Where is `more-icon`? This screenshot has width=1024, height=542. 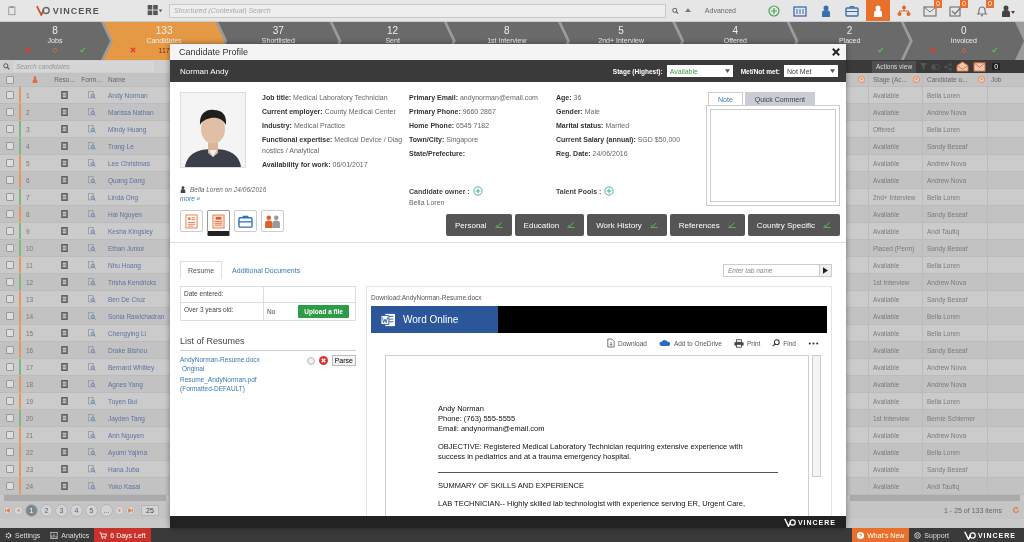
more-icon is located at coordinates (813, 343).